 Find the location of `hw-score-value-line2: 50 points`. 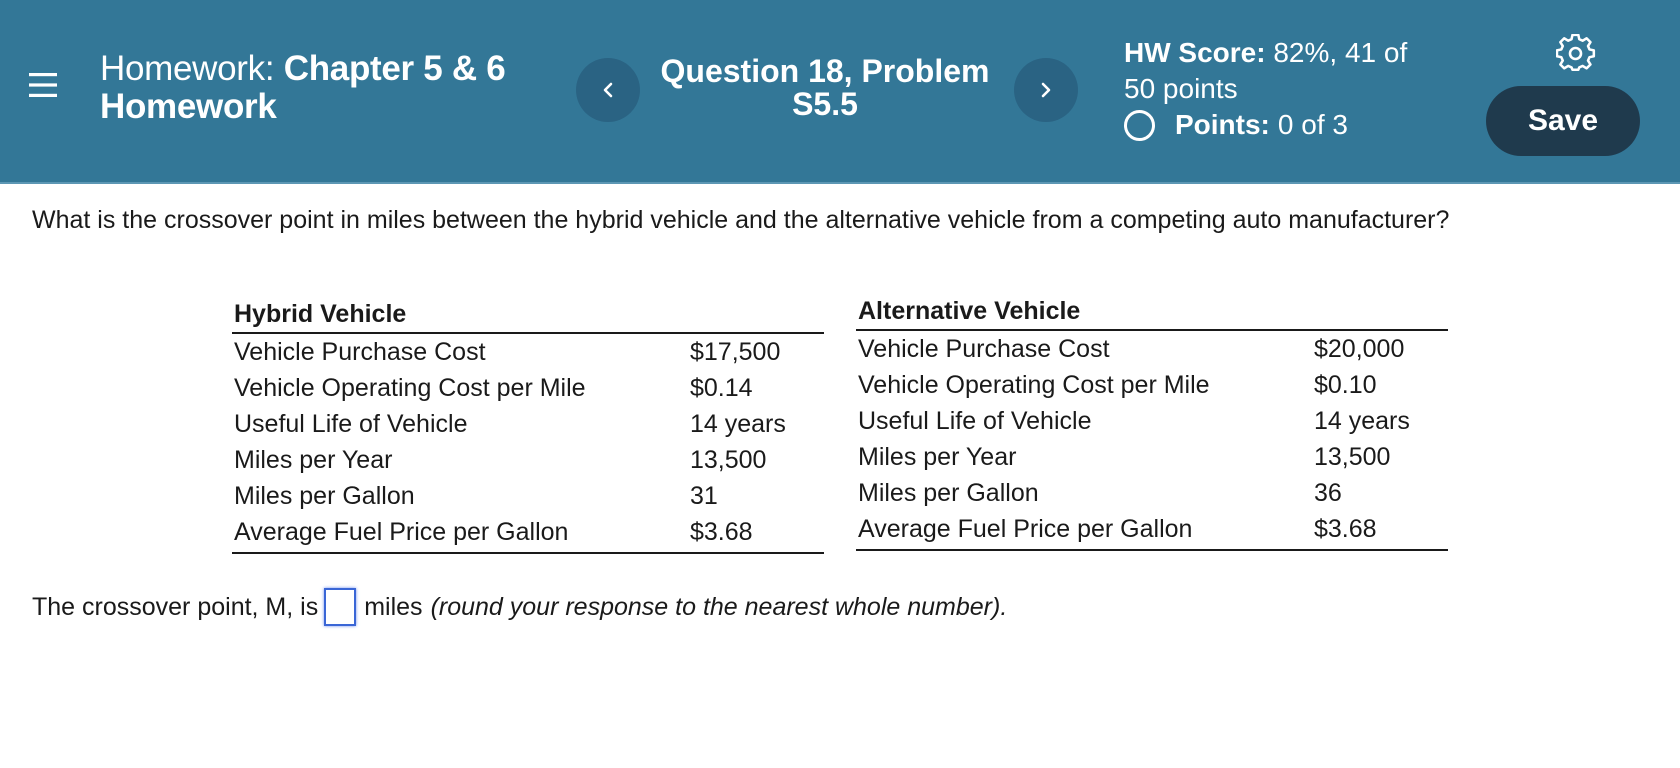

hw-score-value-line2: 50 points is located at coordinates (1181, 88).